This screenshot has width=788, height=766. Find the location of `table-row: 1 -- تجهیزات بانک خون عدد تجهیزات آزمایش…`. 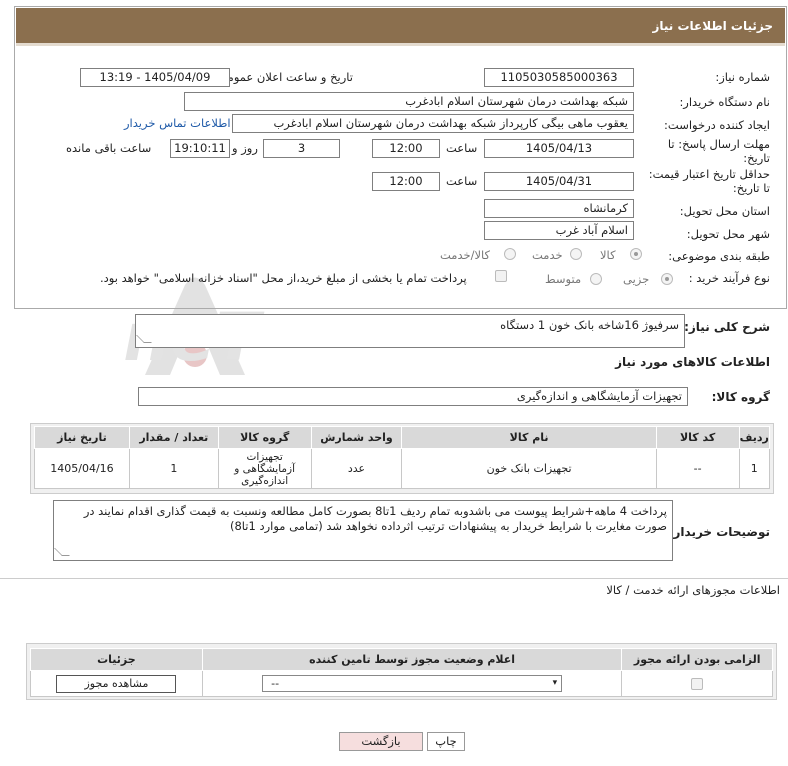

table-row: 1 -- تجهیزات بانک خون عدد تجهیزات آزمایش… is located at coordinates (402, 468).